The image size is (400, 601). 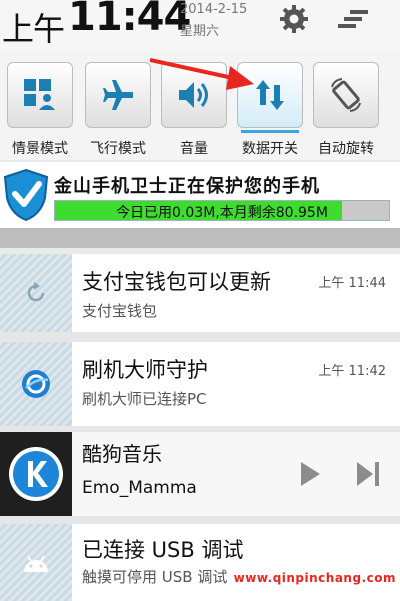 I want to click on gear-icon, so click(x=294, y=19).